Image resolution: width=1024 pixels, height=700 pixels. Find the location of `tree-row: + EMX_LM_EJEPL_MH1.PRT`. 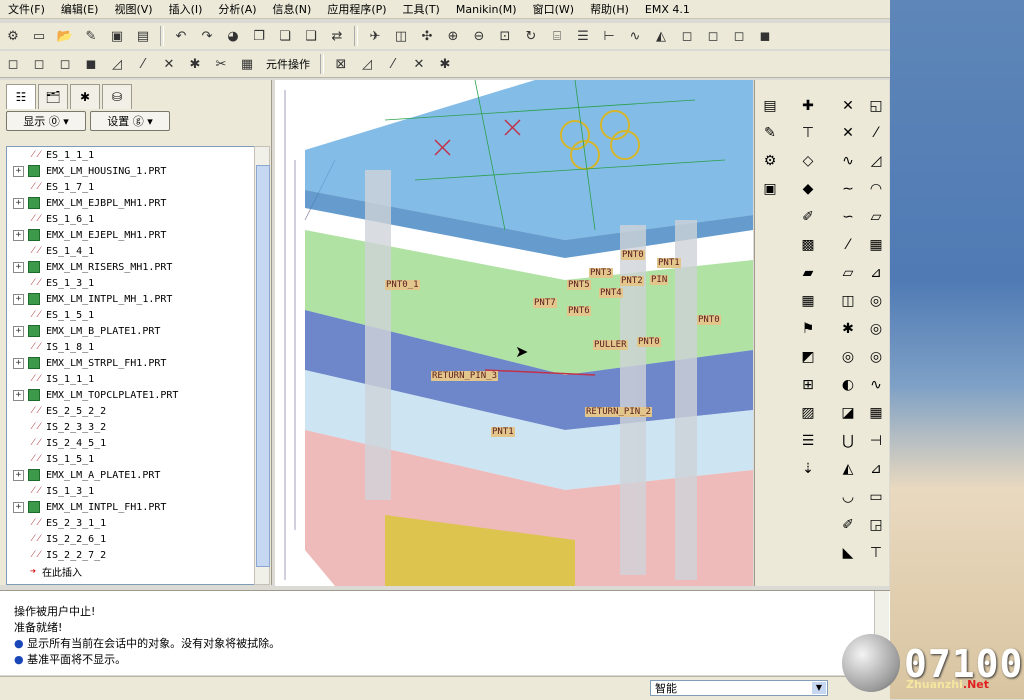

tree-row: + EMX_LM_EJEPL_MH1.PRT is located at coordinates (131, 235).